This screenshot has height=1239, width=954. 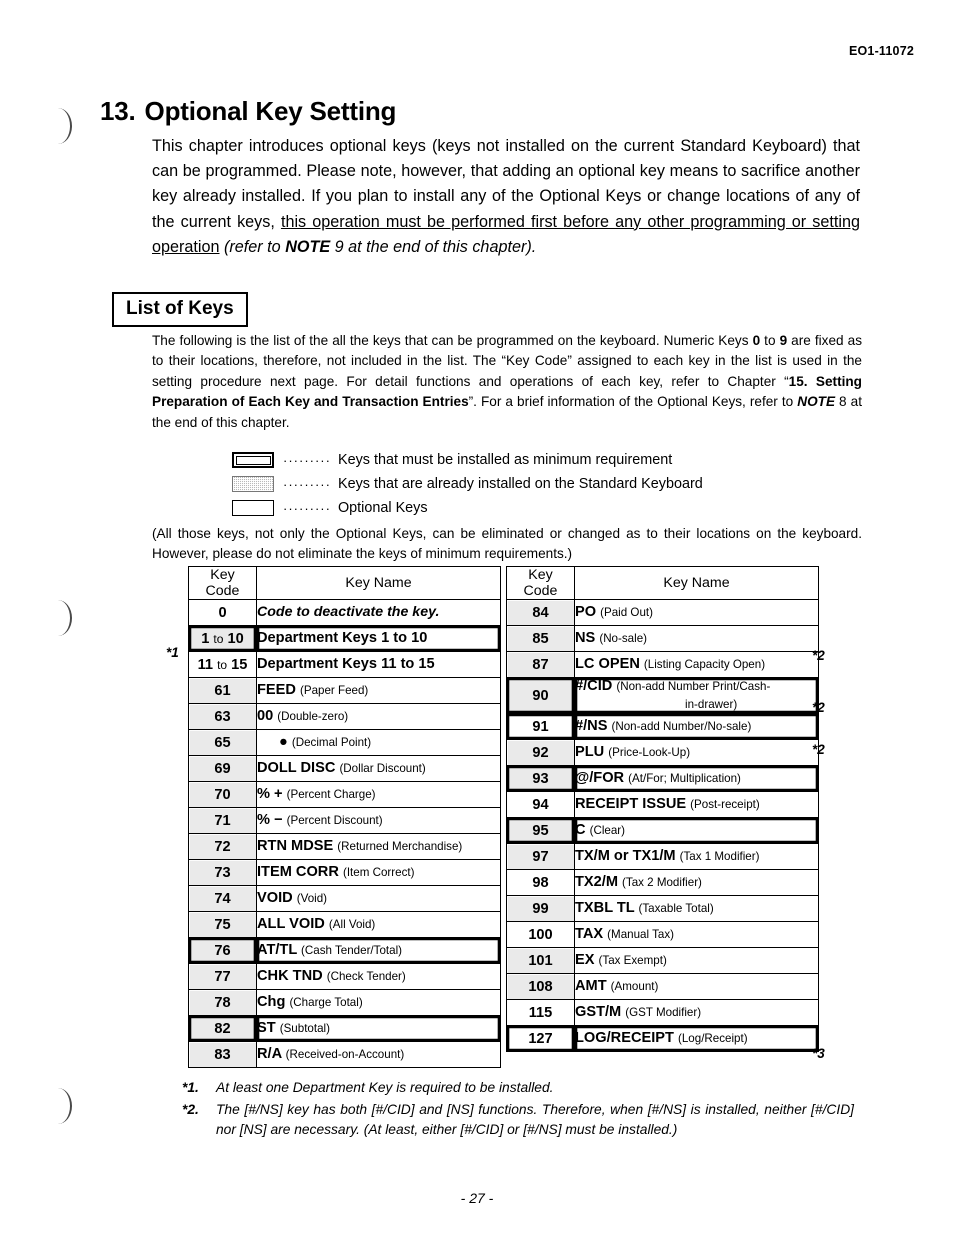 What do you see at coordinates (696, 752) in the screenshot?
I see `key-name-cell: PLU (Price-Look-Up)` at bounding box center [696, 752].